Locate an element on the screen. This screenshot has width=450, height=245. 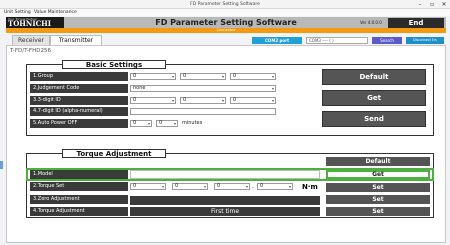
id-select-2: 0 is located at coordinates (203, 100).